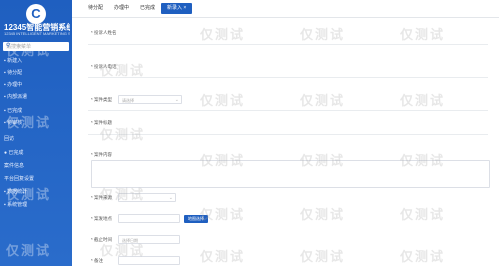 This screenshot has height=266, width=499. Describe the element at coordinates (36, 14) in the screenshot. I see `app-logo: C` at that location.